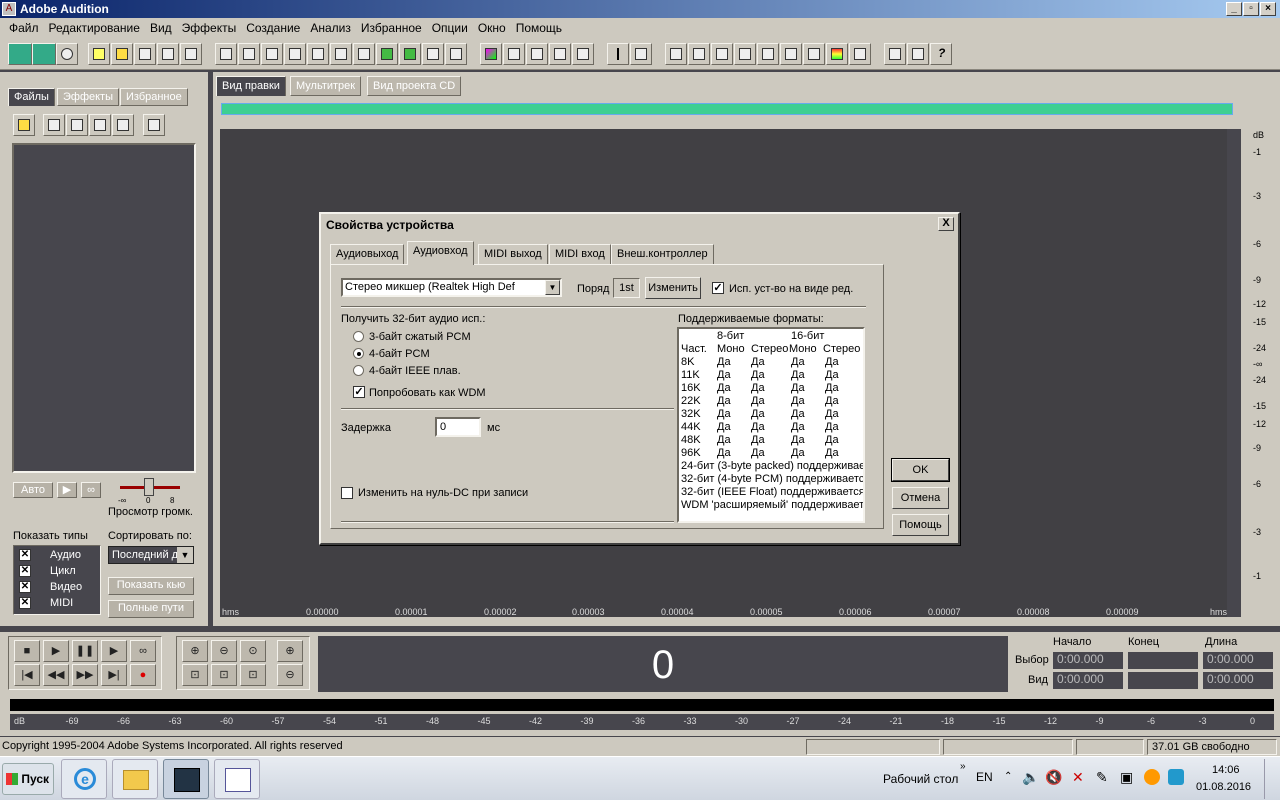 The image size is (1280, 800). What do you see at coordinates (662, 254) in the screenshot?
I see `tab-external-controller: Внеш.контроллер` at bounding box center [662, 254].